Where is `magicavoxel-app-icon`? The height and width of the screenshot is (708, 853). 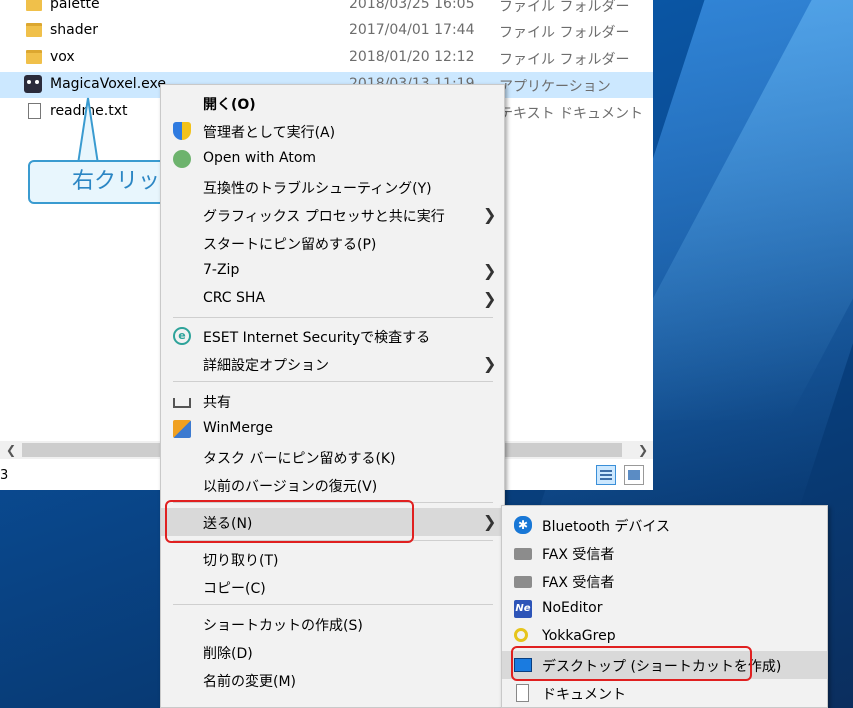 magicavoxel-app-icon is located at coordinates (33, 84).